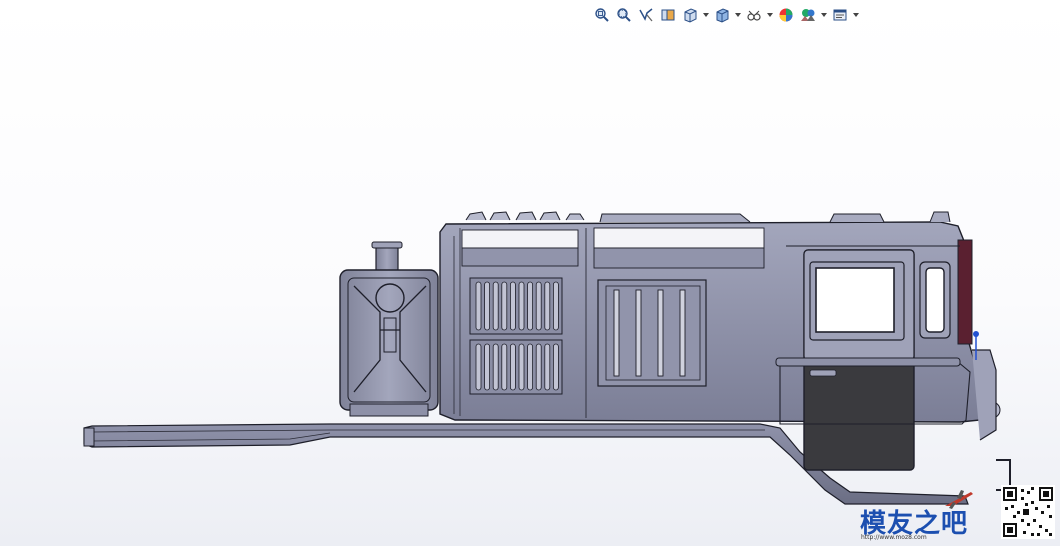  Describe the element at coordinates (1028, 512) in the screenshot. I see `qr-code-icon` at that location.